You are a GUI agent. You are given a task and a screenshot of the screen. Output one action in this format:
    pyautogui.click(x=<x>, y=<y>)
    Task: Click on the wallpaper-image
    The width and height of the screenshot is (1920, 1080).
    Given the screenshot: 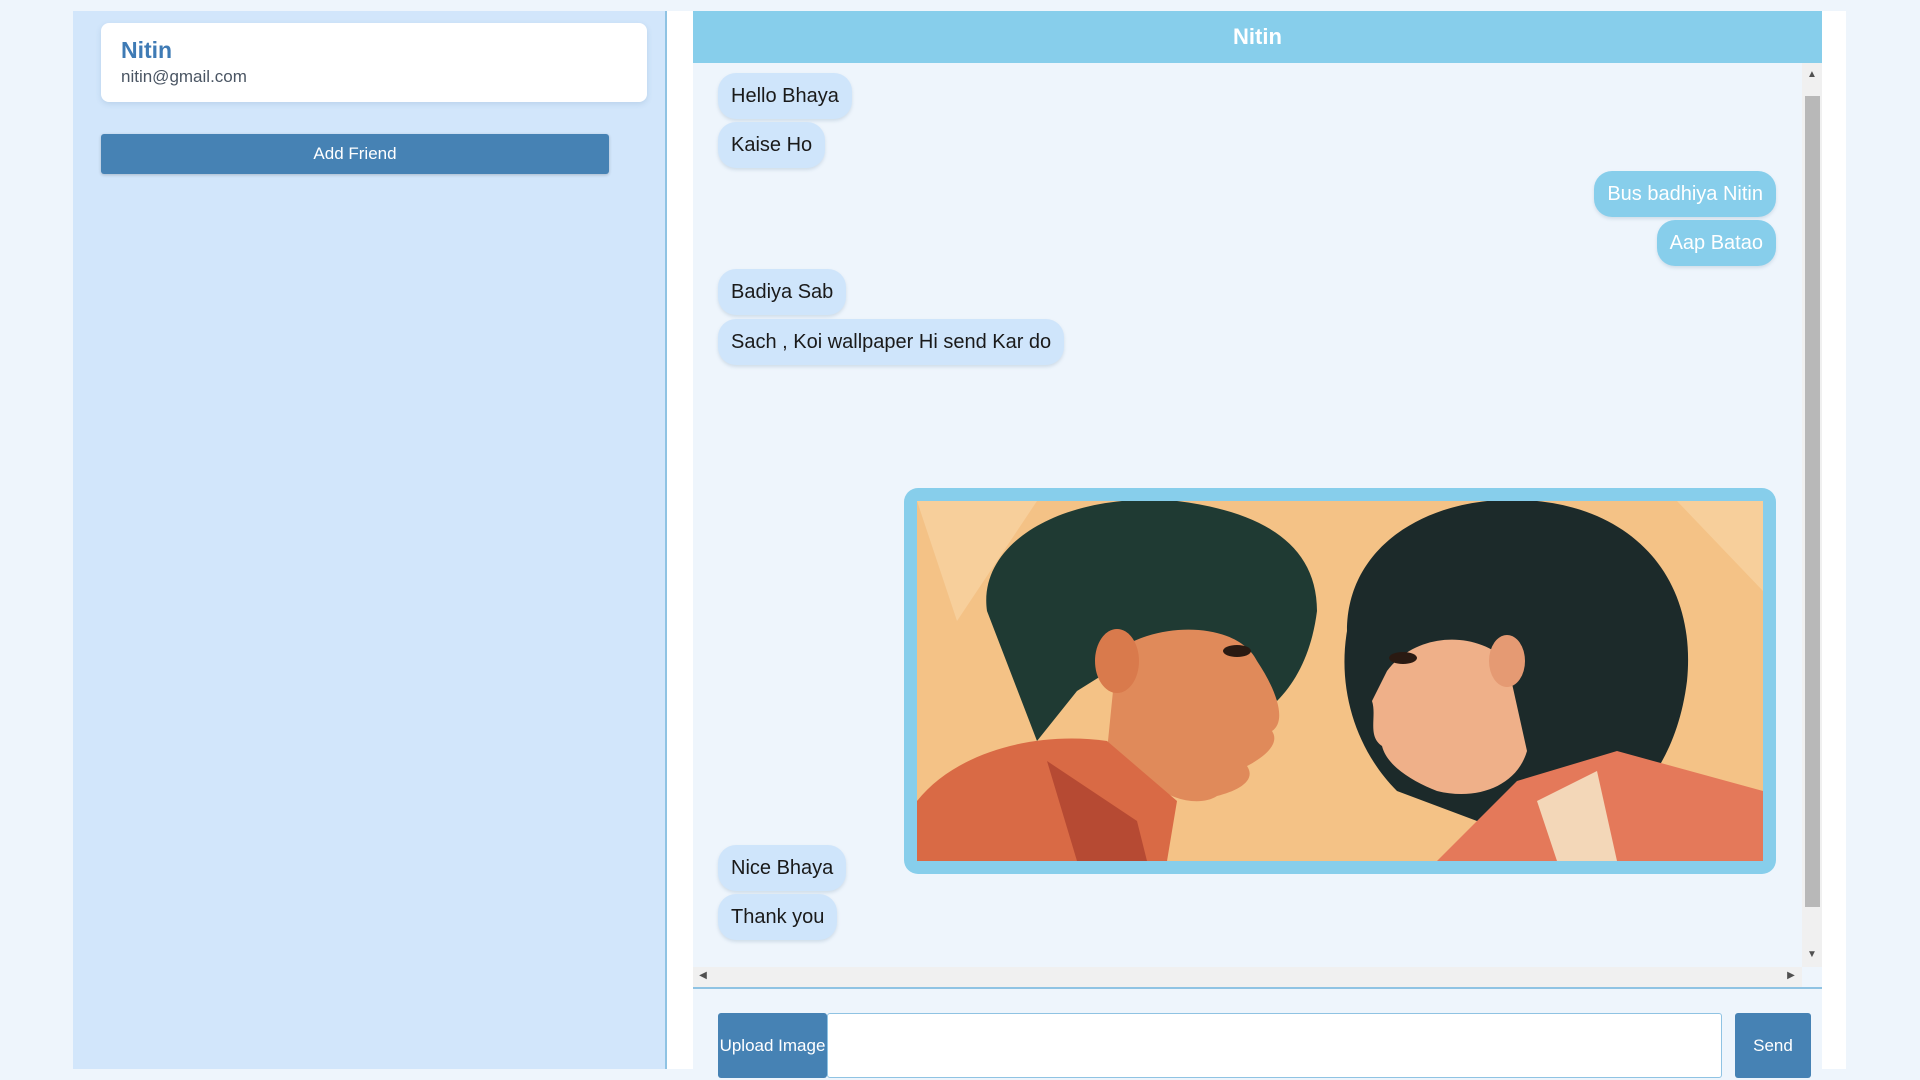 What is the action you would take?
    pyautogui.click(x=1340, y=681)
    